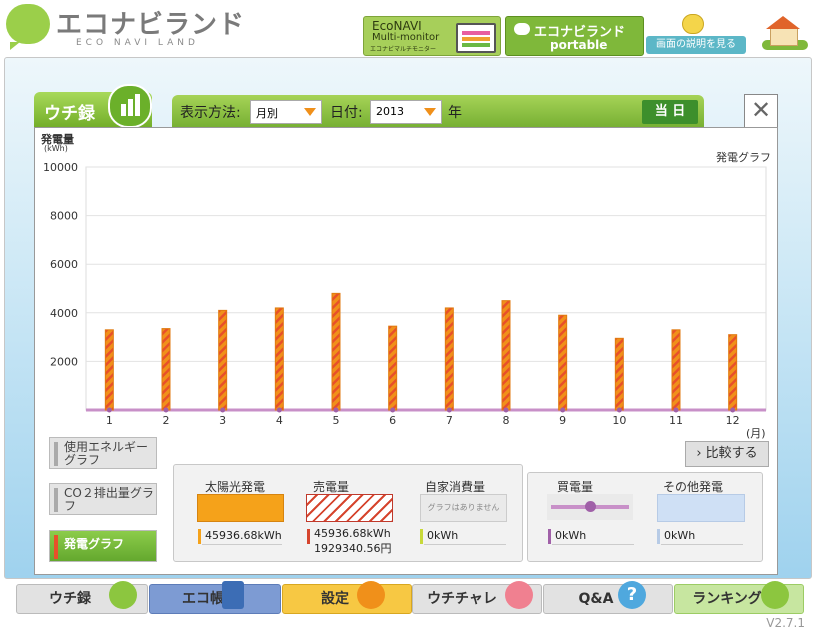  Describe the element at coordinates (506, 420) in the screenshot. I see `x-tick-label: 8` at that location.